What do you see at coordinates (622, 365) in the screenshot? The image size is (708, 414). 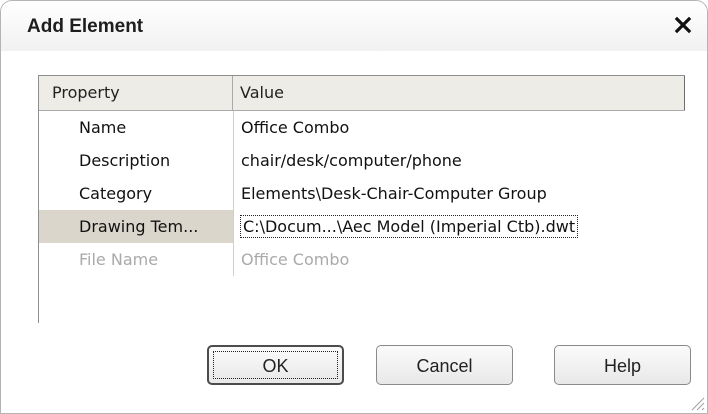 I see `help-button: Help` at bounding box center [622, 365].